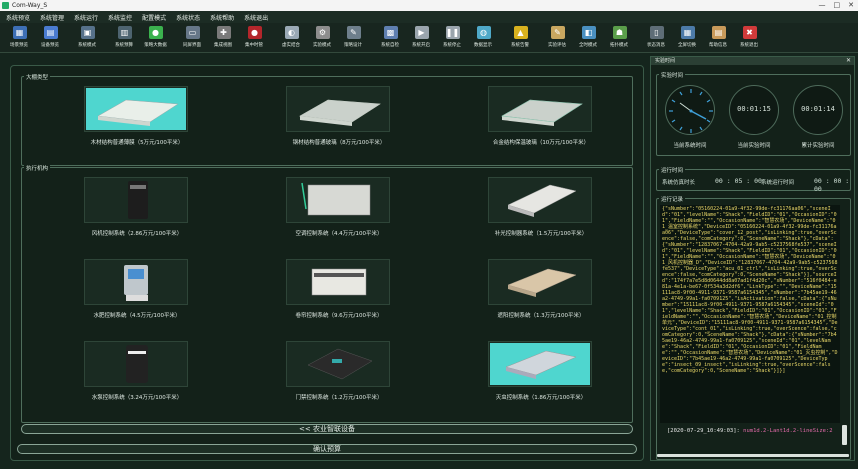  I want to click on toolbar-data-button: ● 策略大数据, so click(155, 38).